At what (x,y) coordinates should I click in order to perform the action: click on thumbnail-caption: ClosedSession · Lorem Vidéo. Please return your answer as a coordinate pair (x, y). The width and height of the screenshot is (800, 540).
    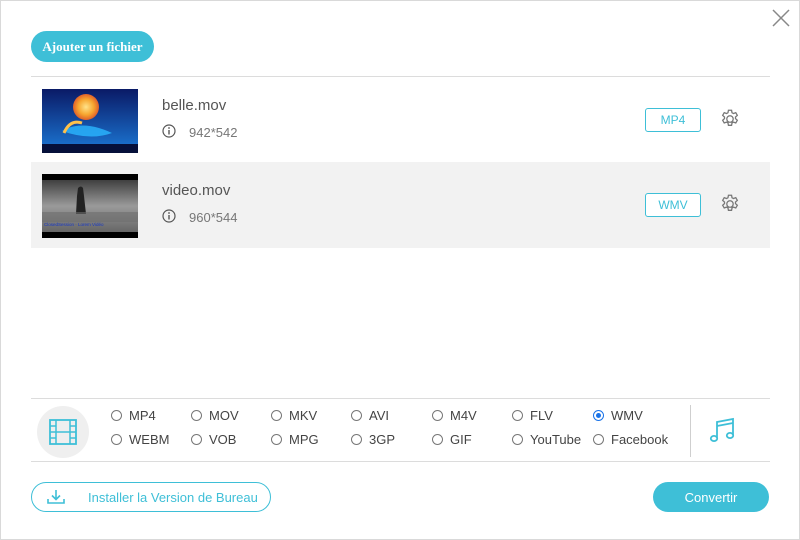
    Looking at the image, I should click on (74, 224).